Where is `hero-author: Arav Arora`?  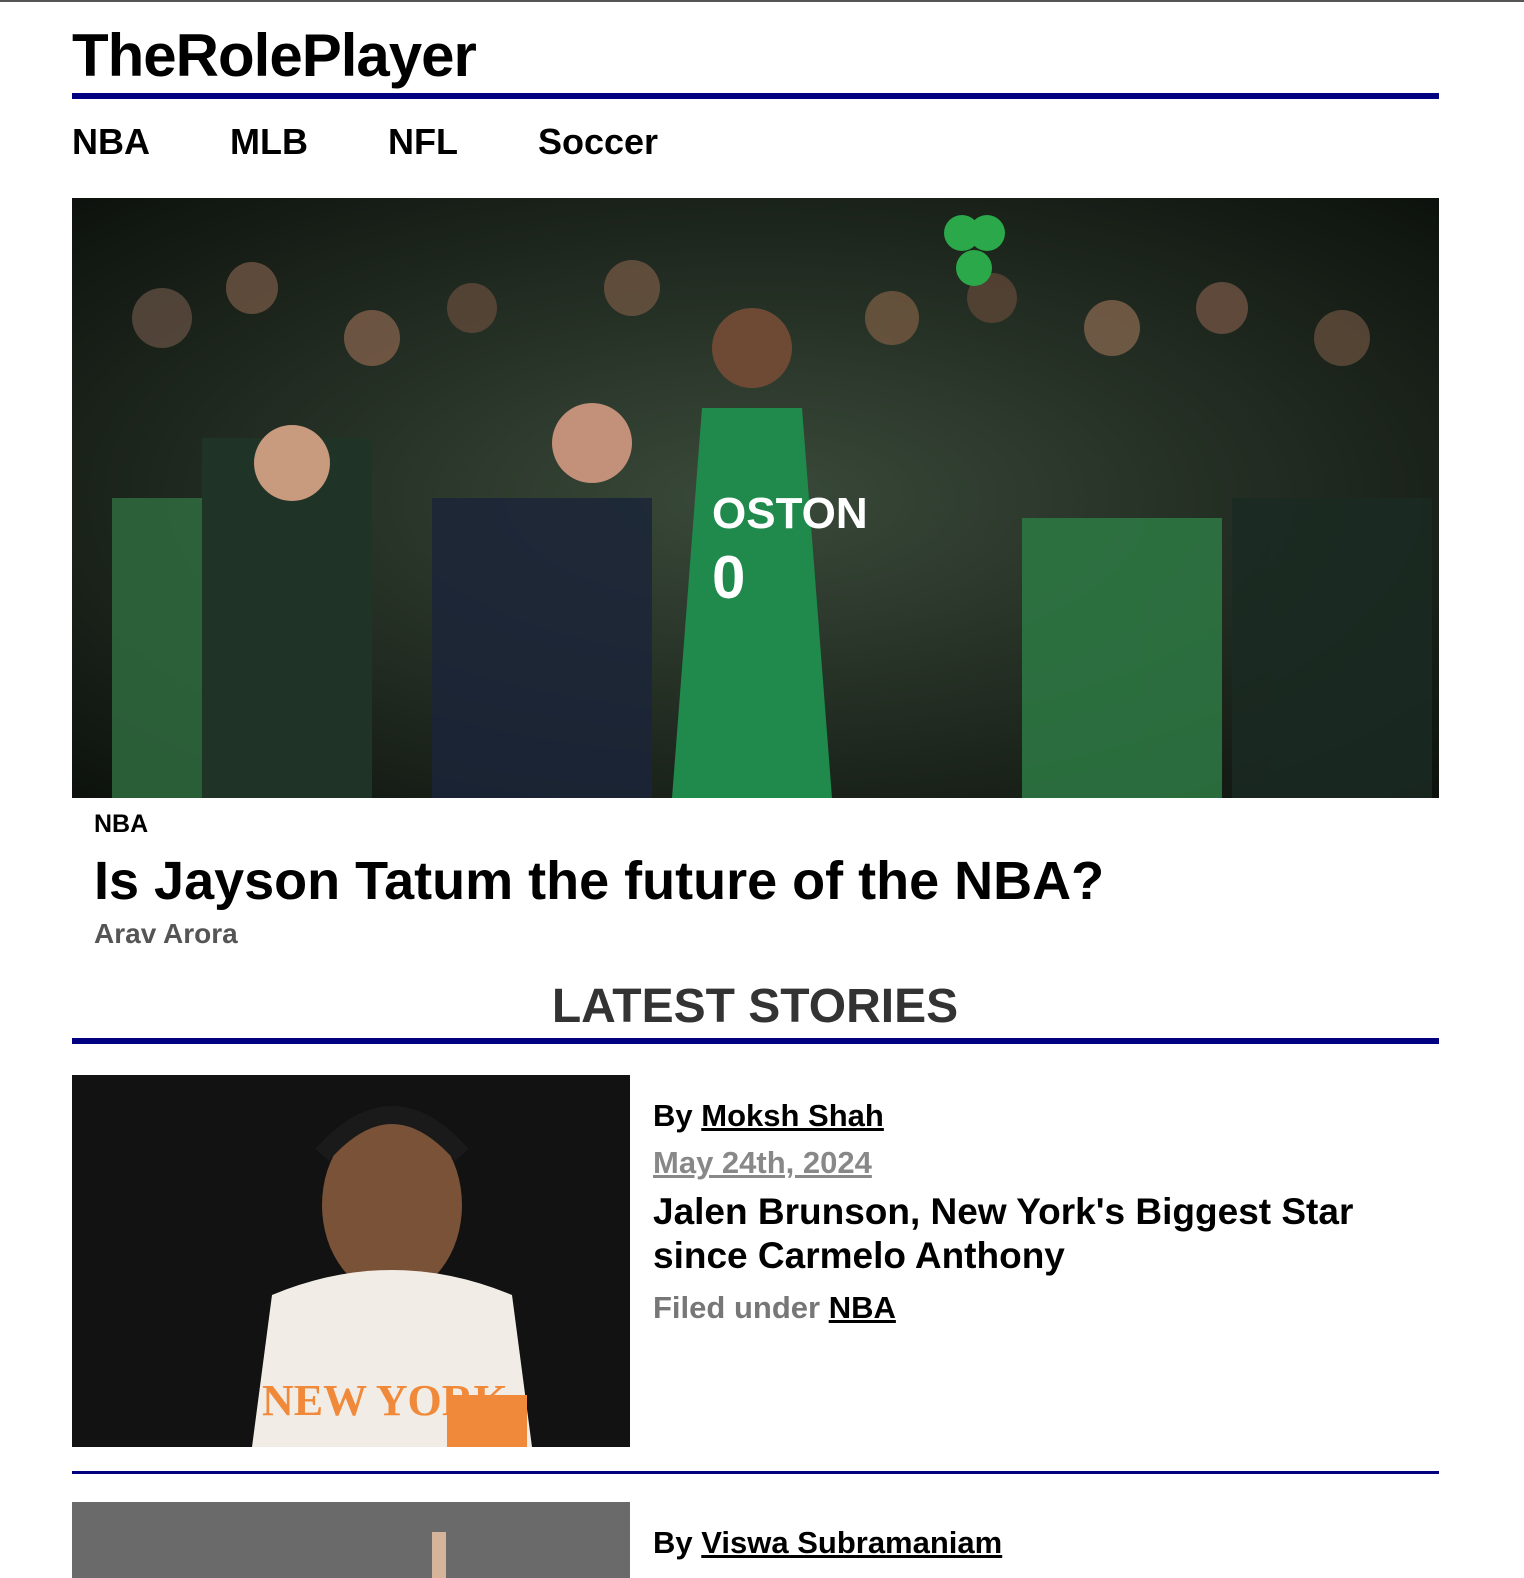 hero-author: Arav Arora is located at coordinates (166, 934).